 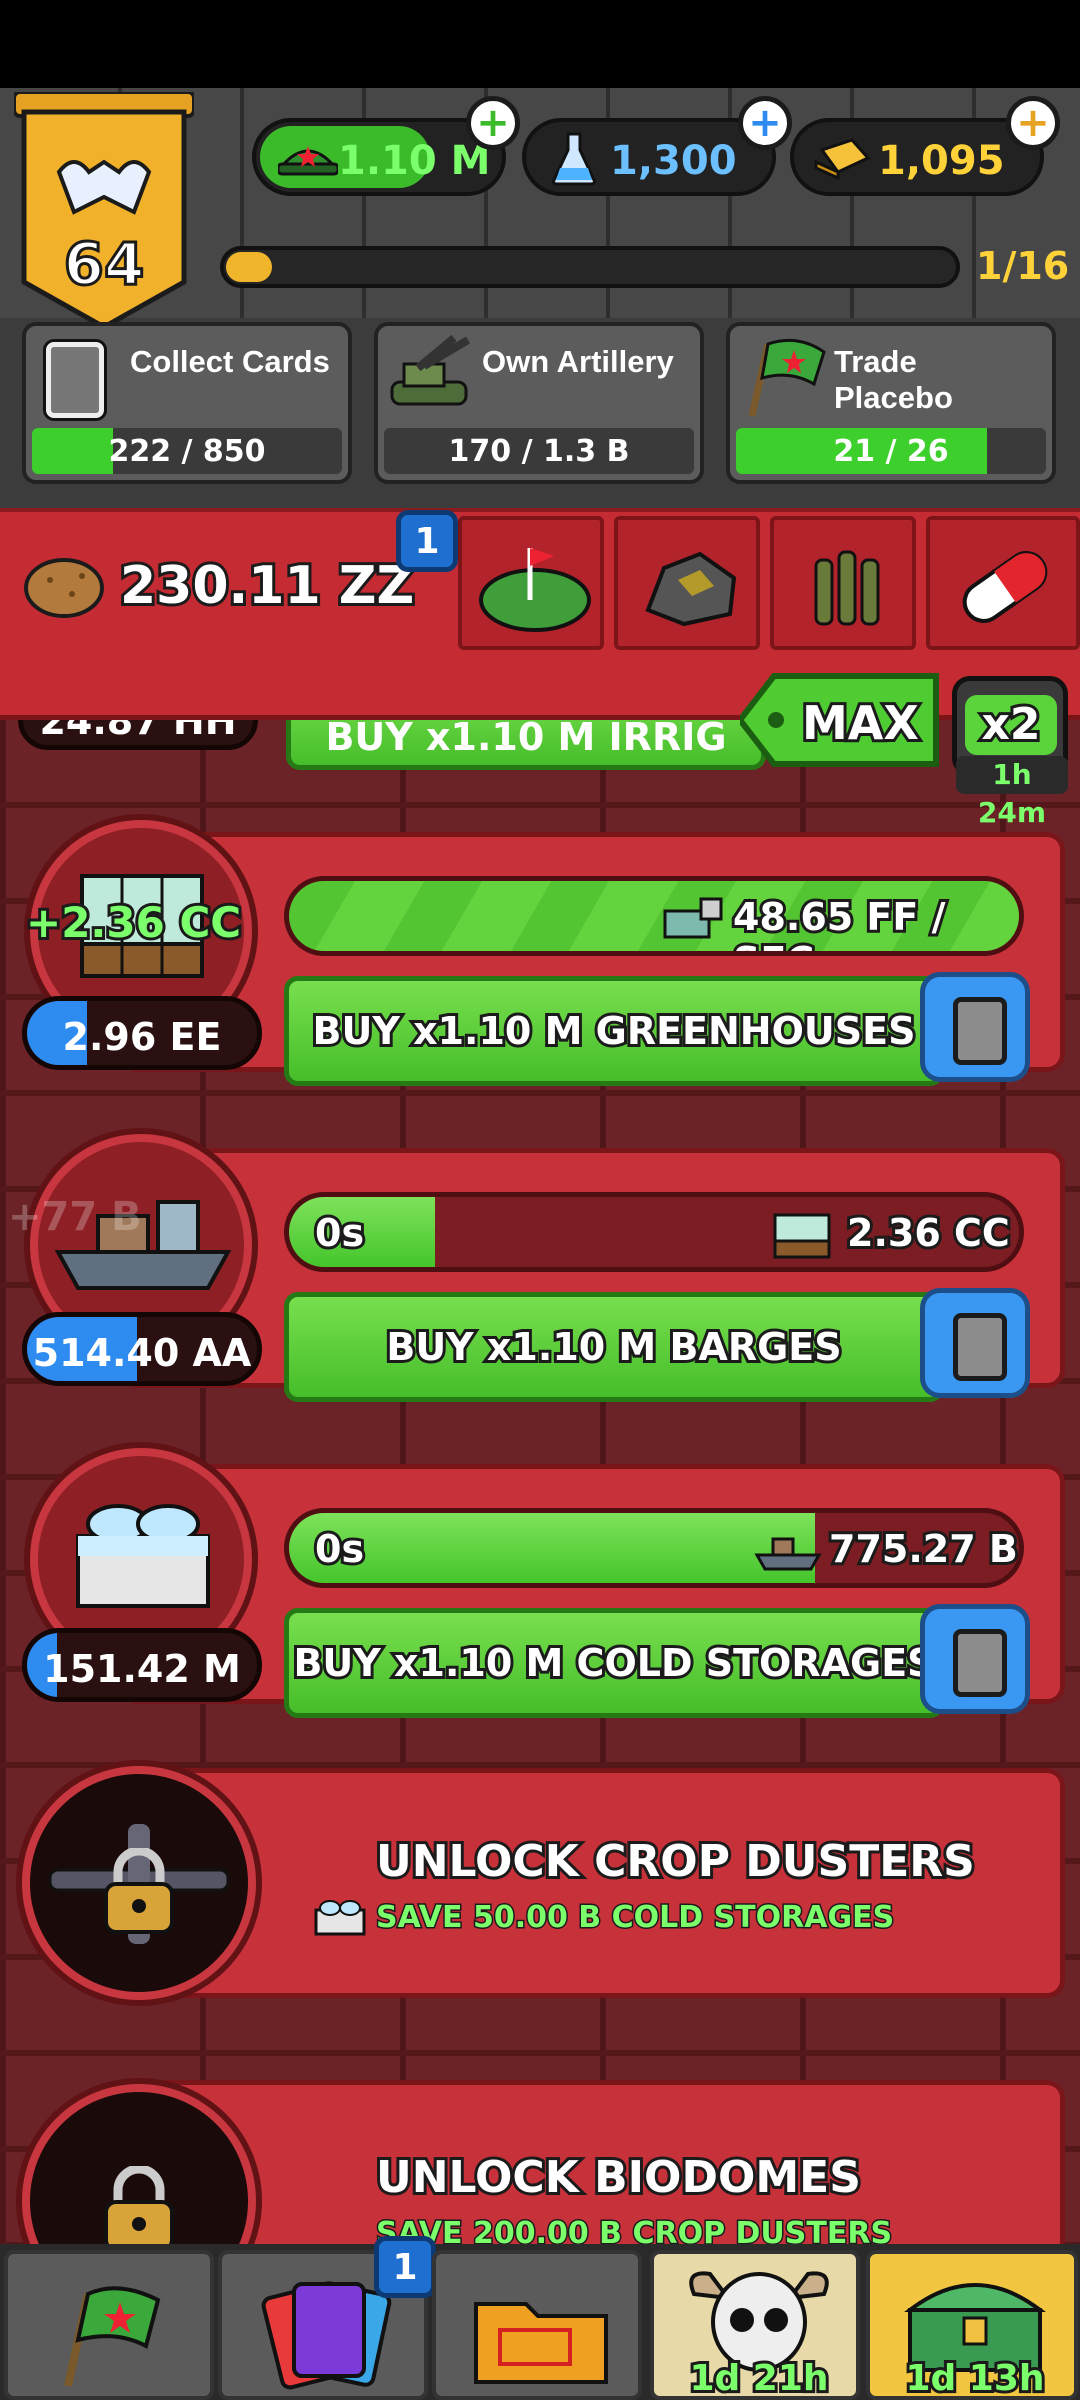 I want to click on locked-title: UNLOCK BIODOMES, so click(x=618, y=2177).